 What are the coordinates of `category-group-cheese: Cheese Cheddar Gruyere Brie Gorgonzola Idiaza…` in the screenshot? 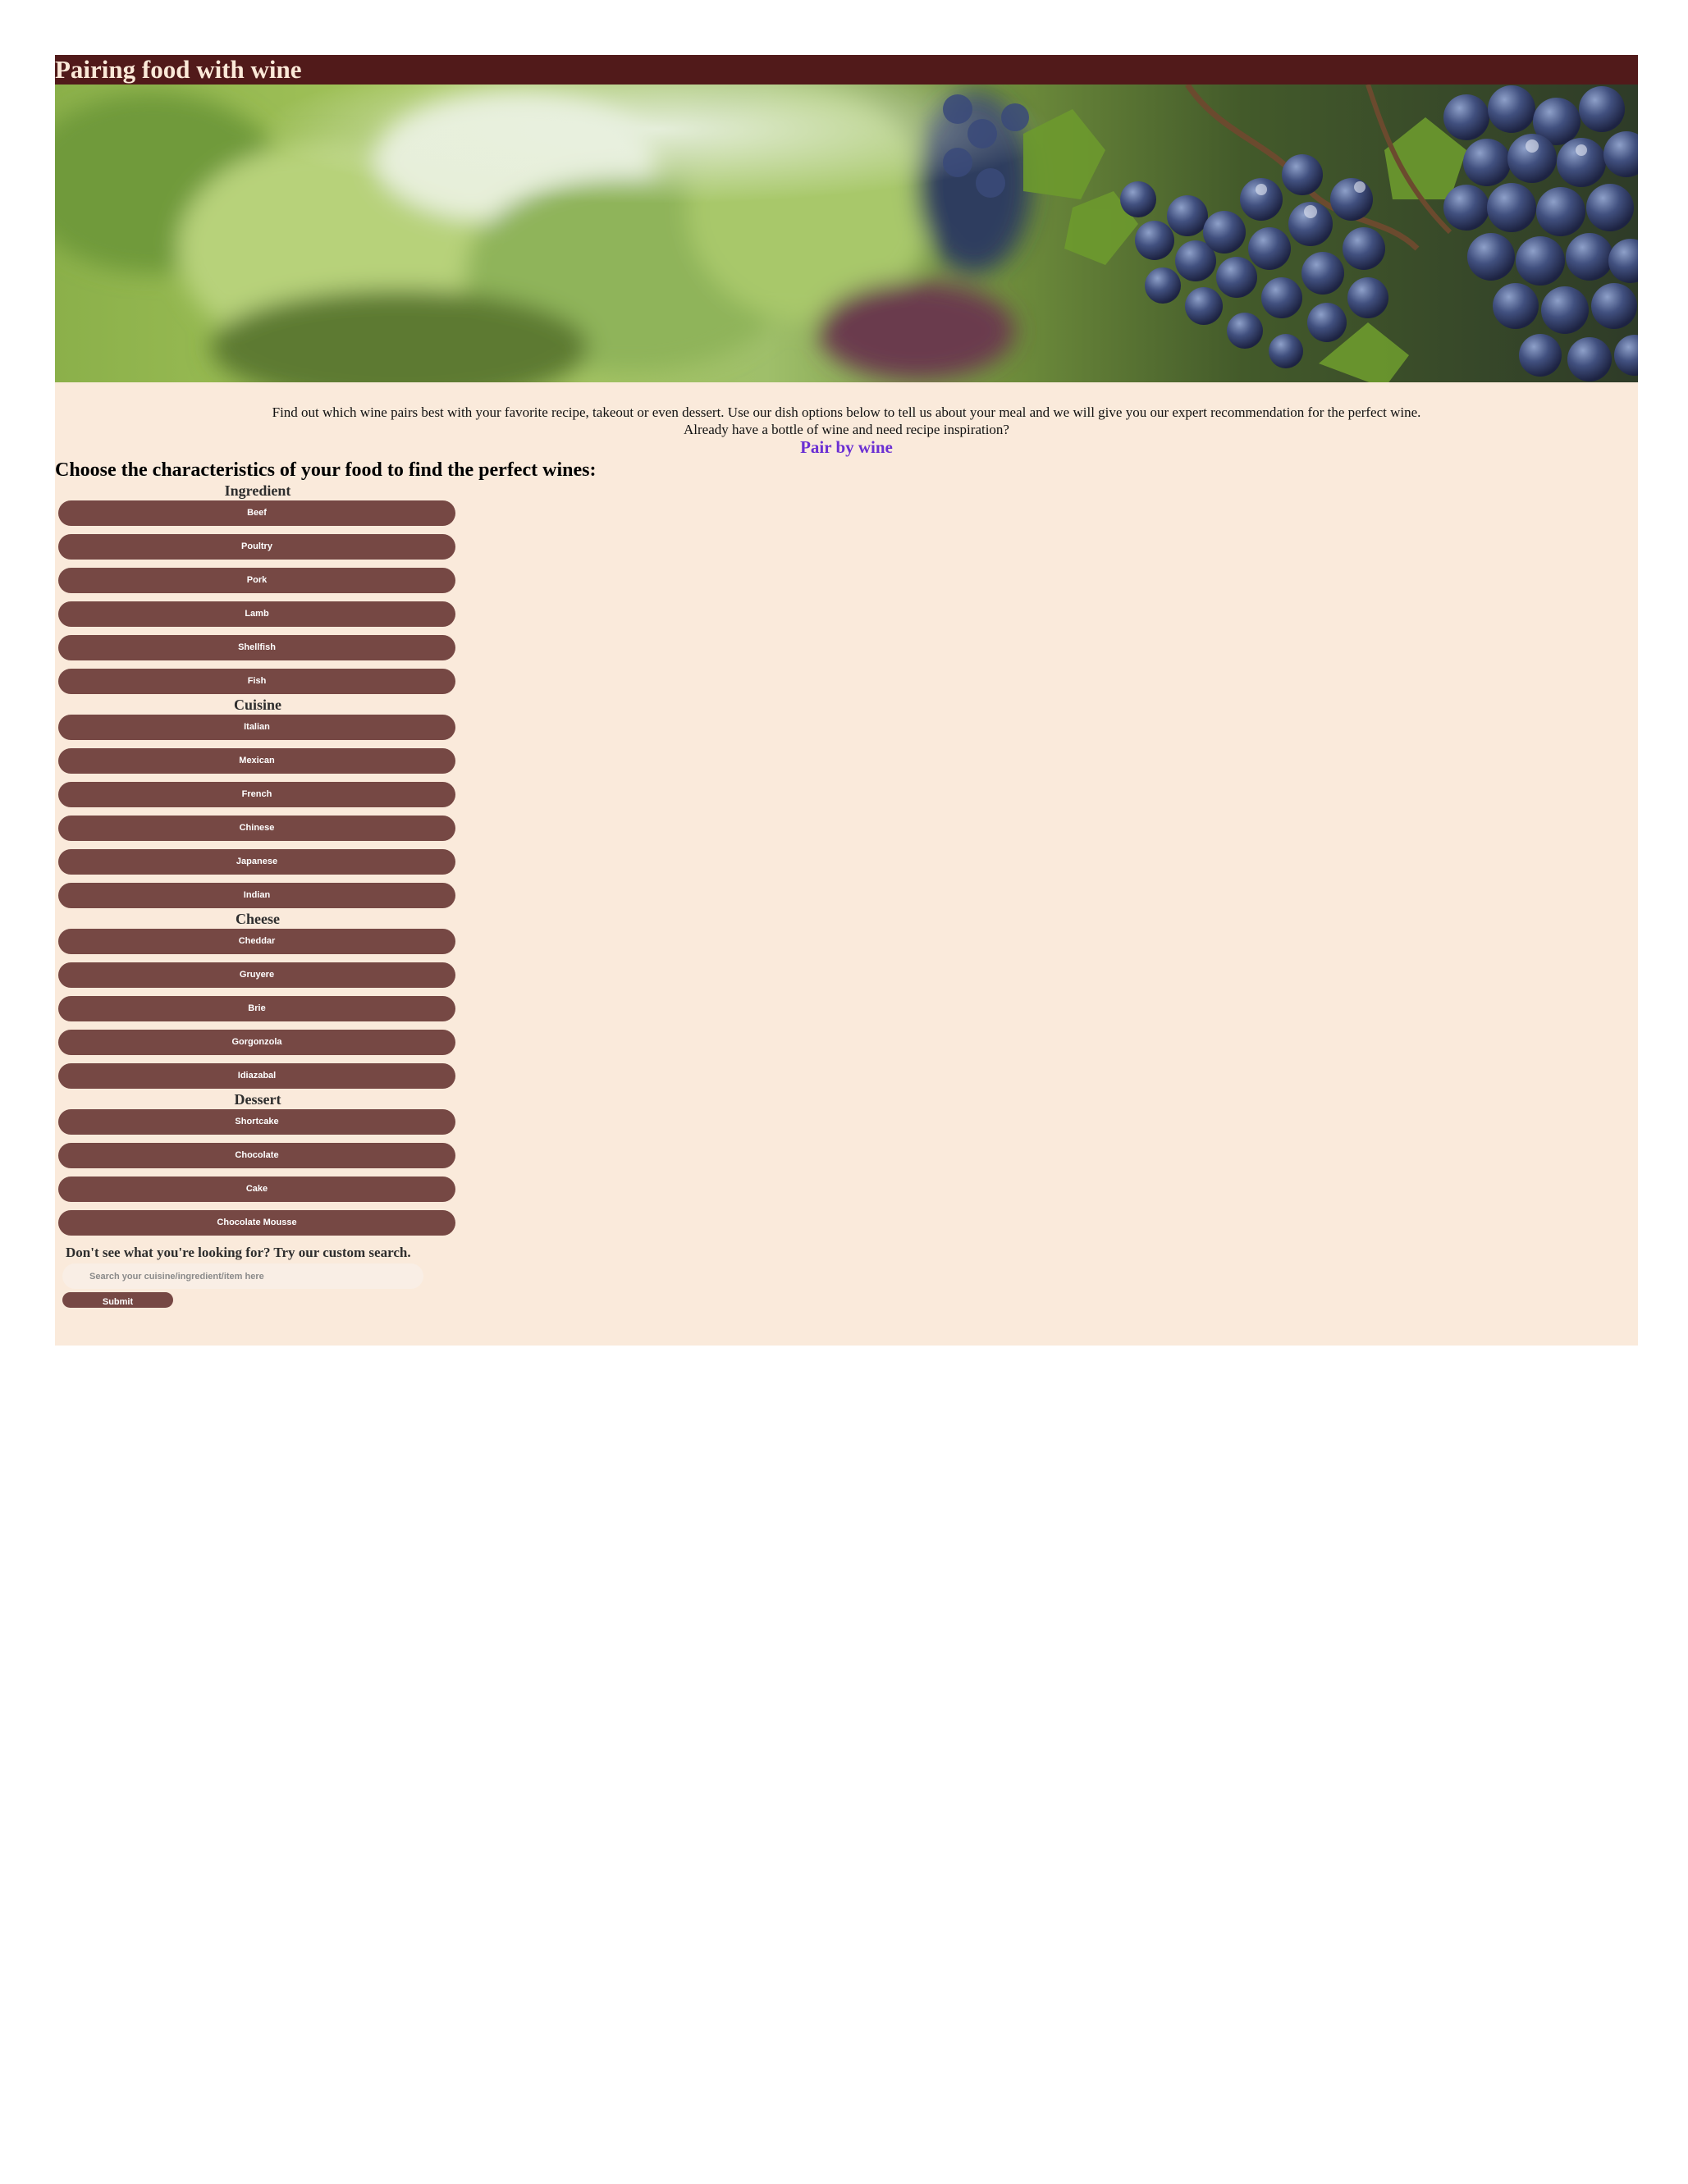 It's located at (258, 1000).